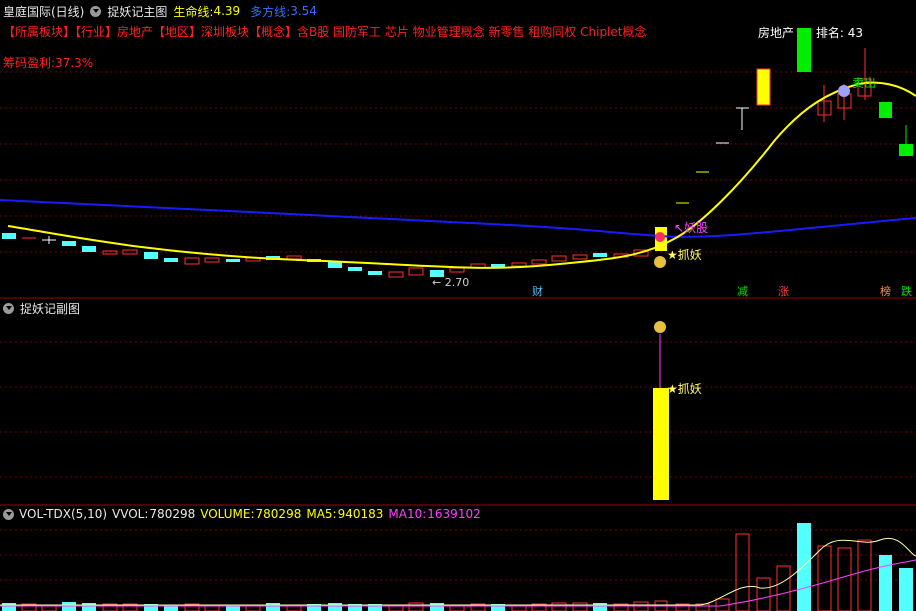  What do you see at coordinates (63, 514) in the screenshot?
I see `volume-indicator-name: VOL-TDX(5,10)` at bounding box center [63, 514].